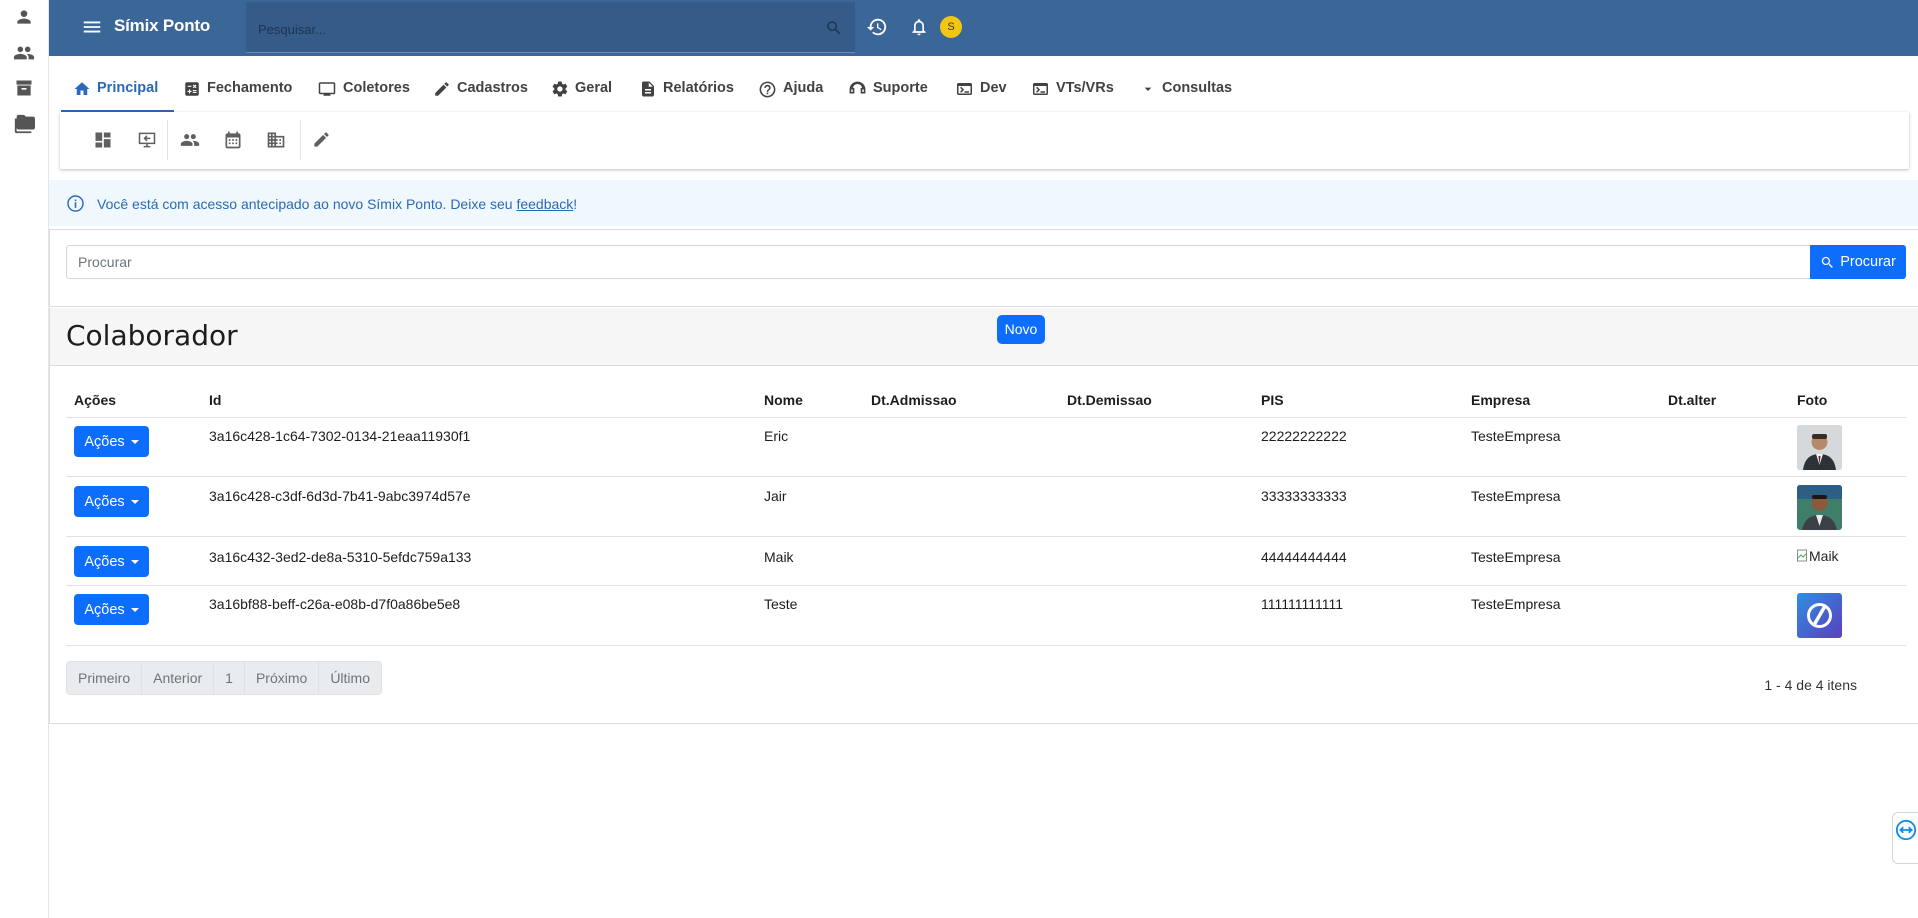 Image resolution: width=1918 pixels, height=918 pixels. What do you see at coordinates (900, 88) in the screenshot?
I see `tab-label: Suporte` at bounding box center [900, 88].